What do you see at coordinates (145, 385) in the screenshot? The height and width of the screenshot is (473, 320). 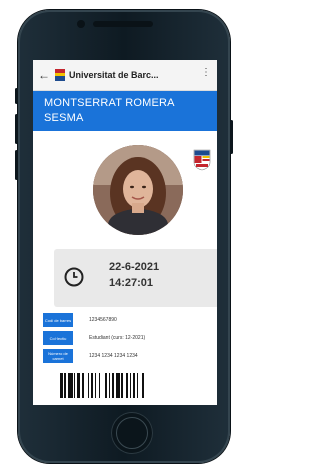 I see `barcode-stripe` at bounding box center [145, 385].